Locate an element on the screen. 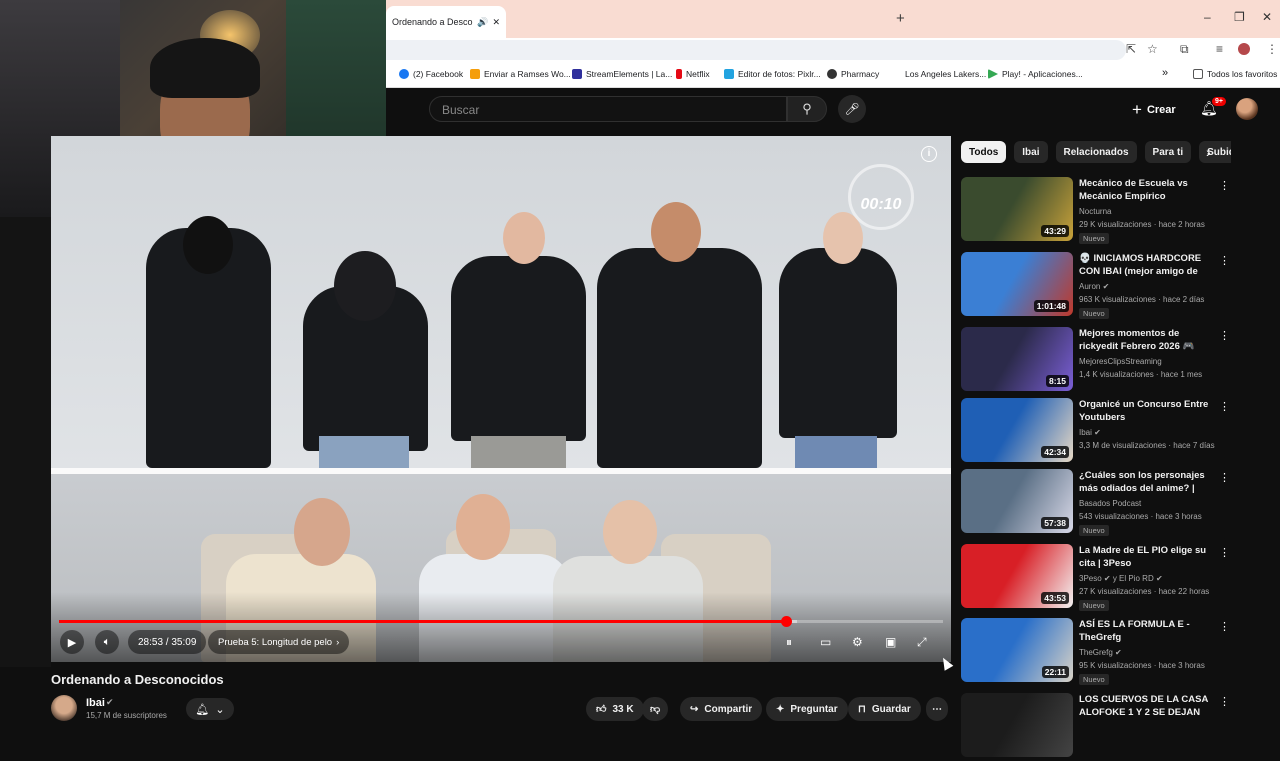  recommended-video-title: Organicé un Concurso Entre Youtubers is located at coordinates (1149, 411).